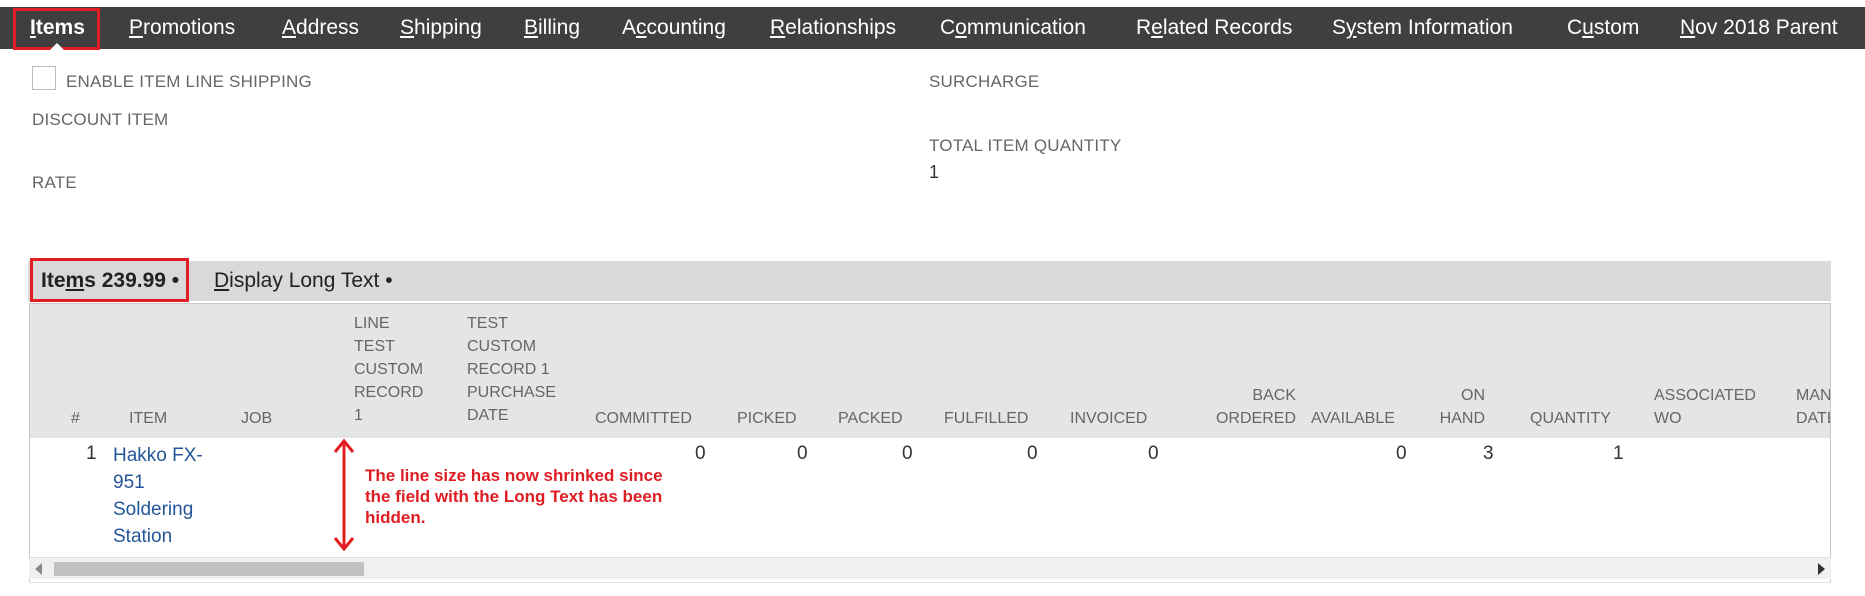 This screenshot has height=596, width=1865. What do you see at coordinates (930, 568) in the screenshot?
I see `horizontal-scrollbar` at bounding box center [930, 568].